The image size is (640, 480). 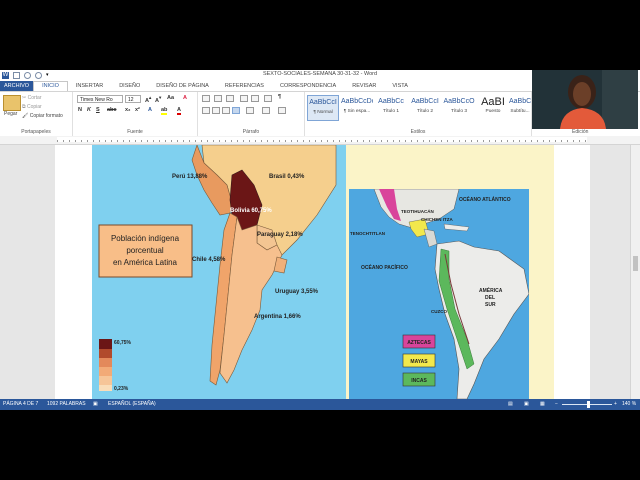 I want to click on style-sample: AaBI, so click(x=493, y=102).